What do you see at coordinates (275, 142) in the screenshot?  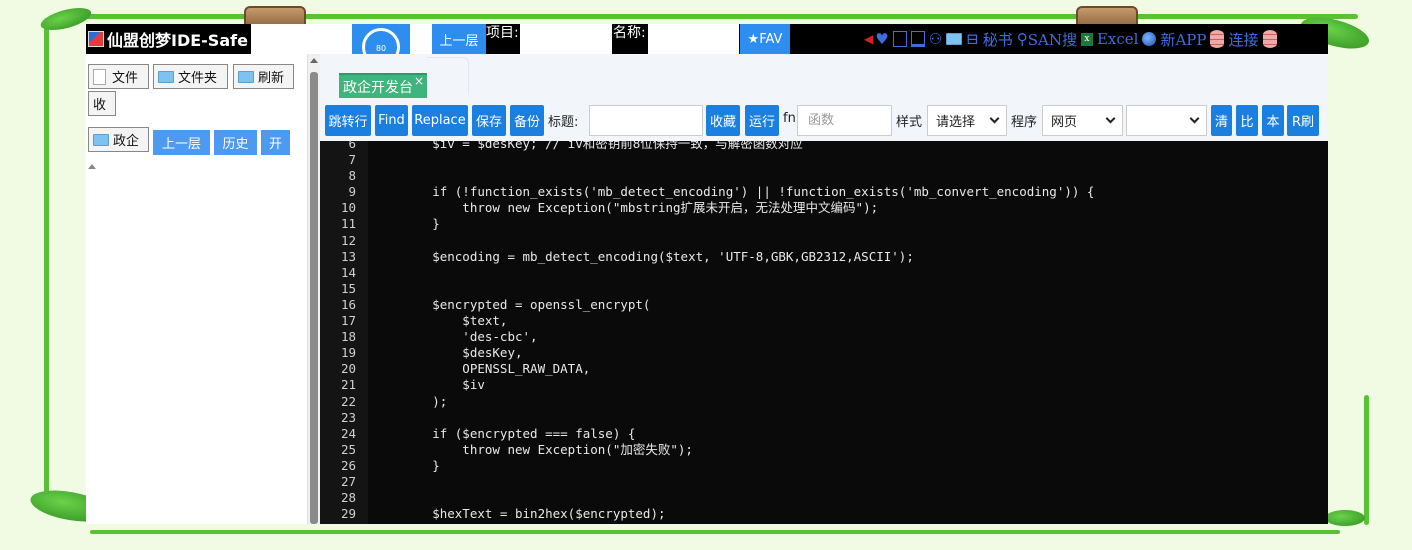 I see `open-button: 开` at bounding box center [275, 142].